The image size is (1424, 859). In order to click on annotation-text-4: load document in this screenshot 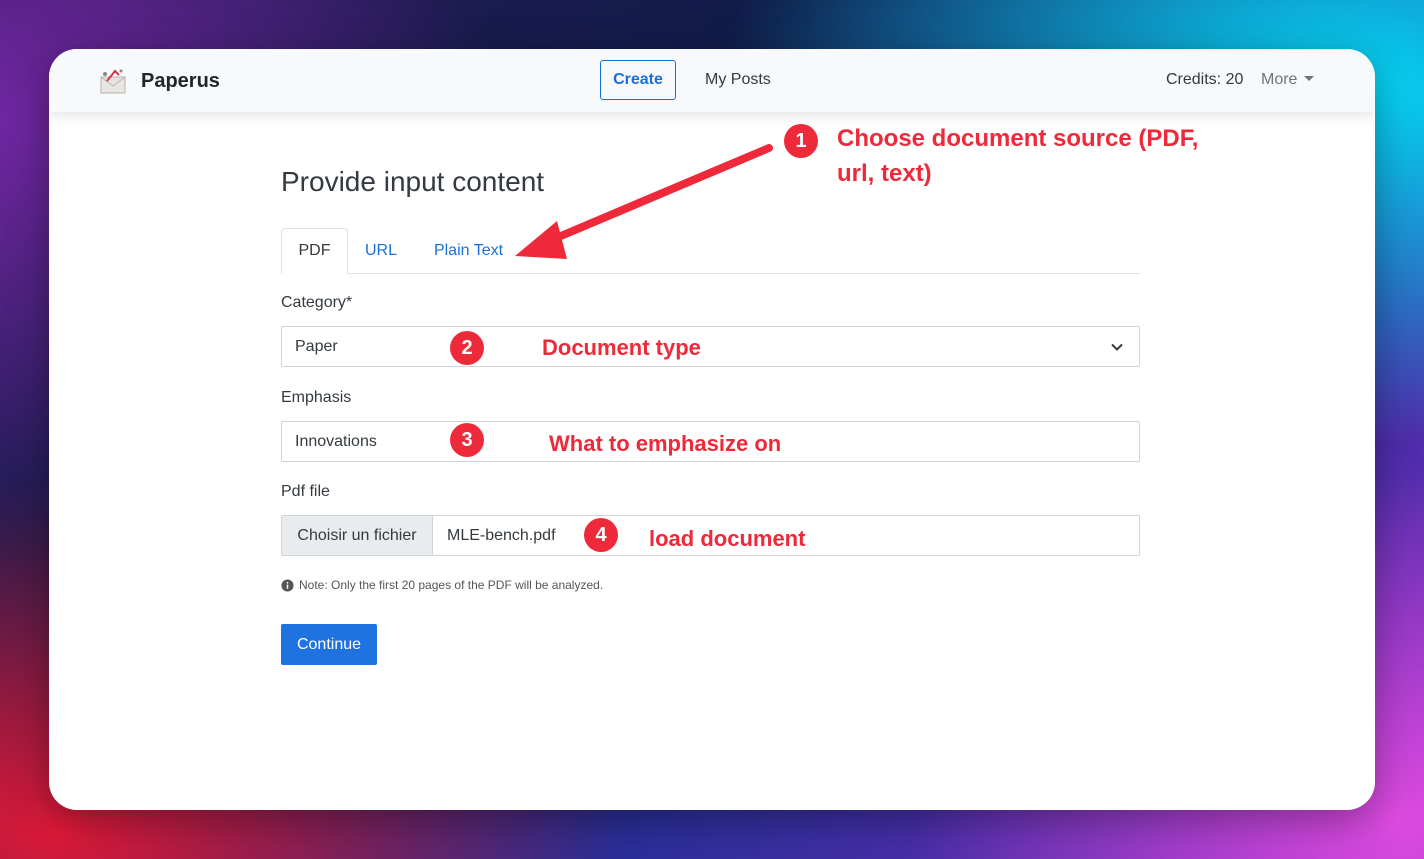, I will do `click(727, 538)`.